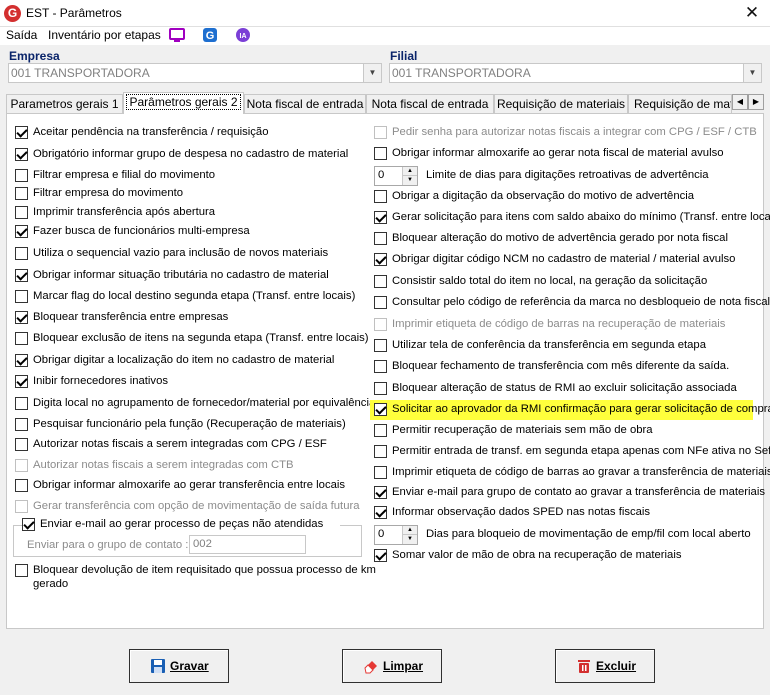 This screenshot has width=770, height=695. What do you see at coordinates (177, 35) in the screenshot?
I see `monitor-icon` at bounding box center [177, 35].